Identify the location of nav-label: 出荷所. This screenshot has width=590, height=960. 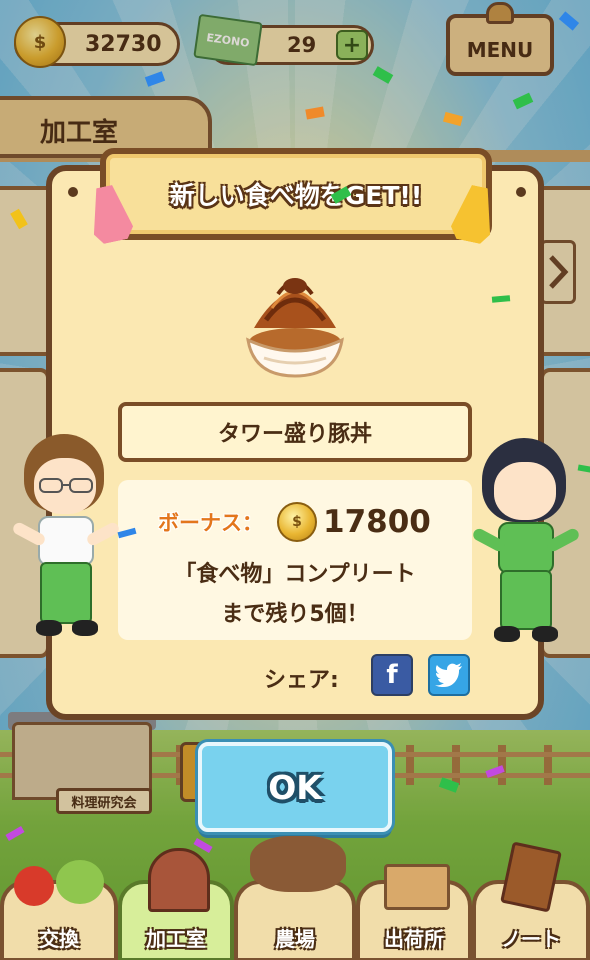
(414, 939).